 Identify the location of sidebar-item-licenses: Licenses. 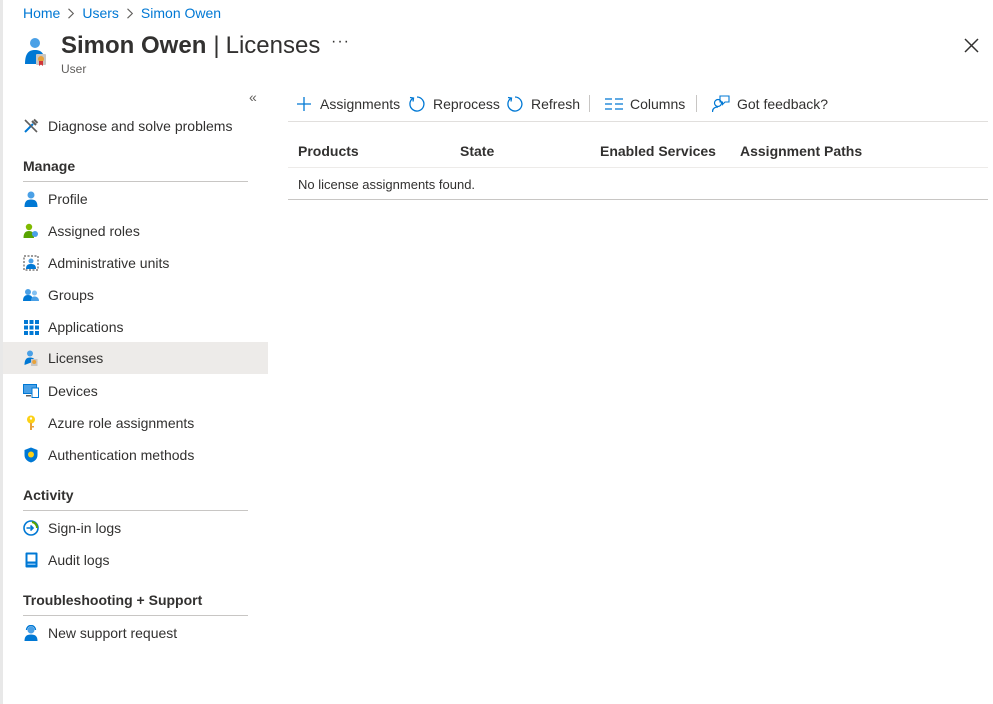
(135, 358).